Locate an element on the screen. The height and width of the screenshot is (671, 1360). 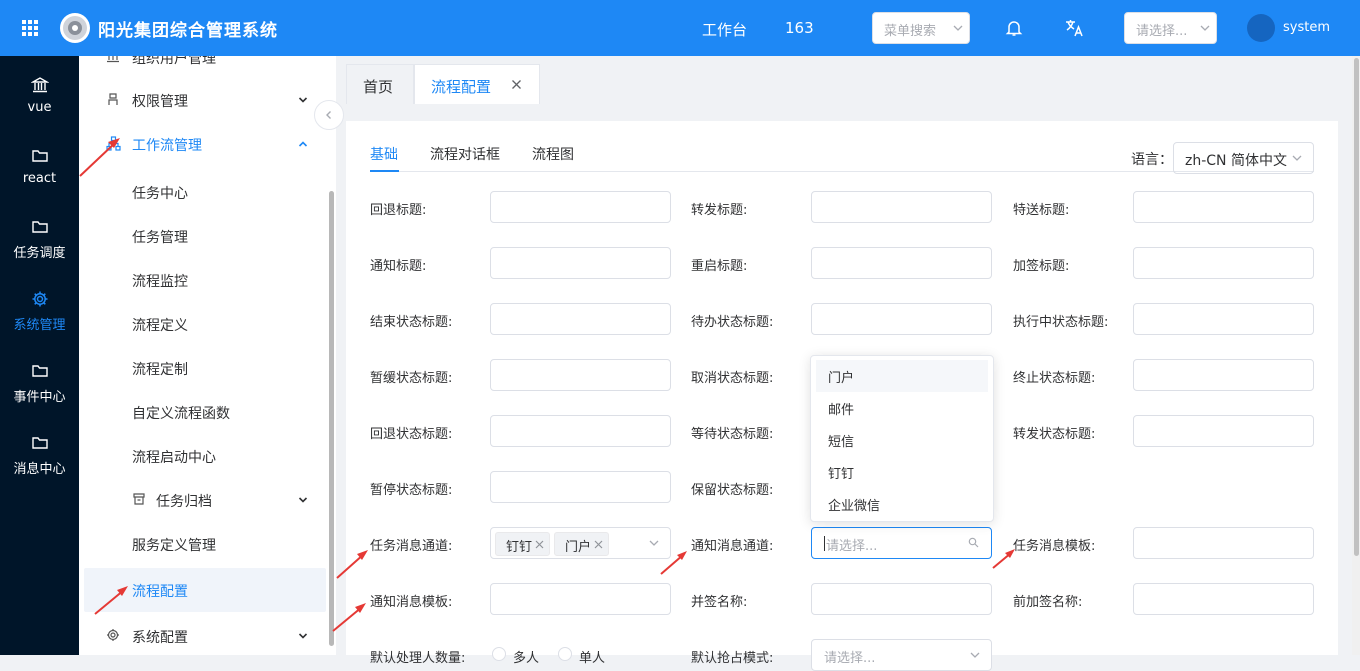
menu-item-service-definition: 服务定义管理 is located at coordinates (207, 544).